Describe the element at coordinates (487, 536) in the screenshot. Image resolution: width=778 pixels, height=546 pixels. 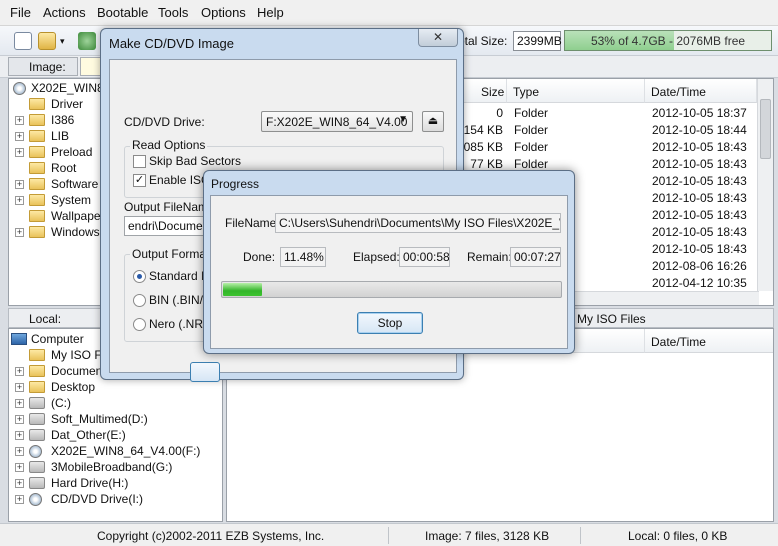
I see `image-status: Image: 7 files, 3128 KB` at that location.